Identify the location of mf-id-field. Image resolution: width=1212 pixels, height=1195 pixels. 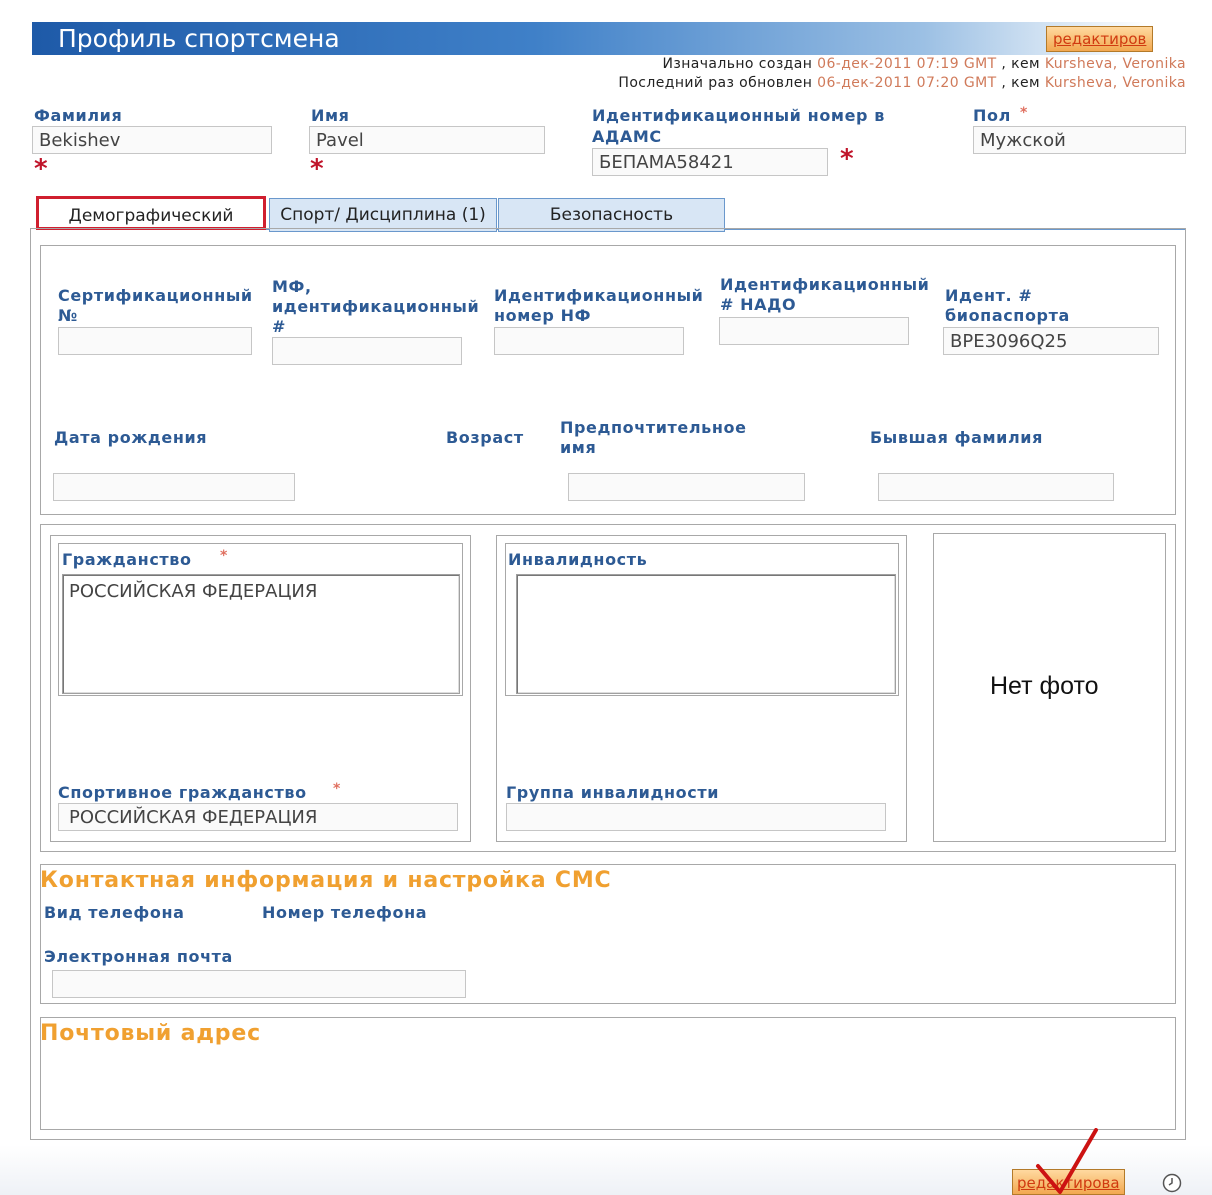
(367, 351).